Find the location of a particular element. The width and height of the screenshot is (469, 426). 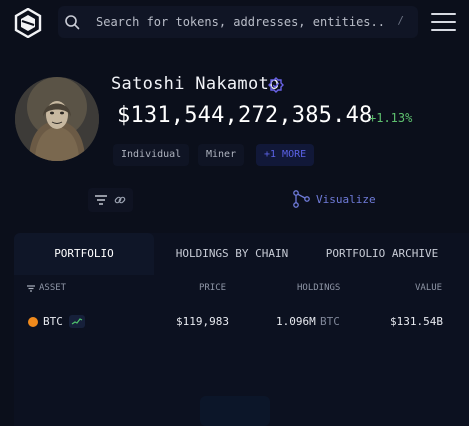

bottom-faded-element is located at coordinates (235, 411).